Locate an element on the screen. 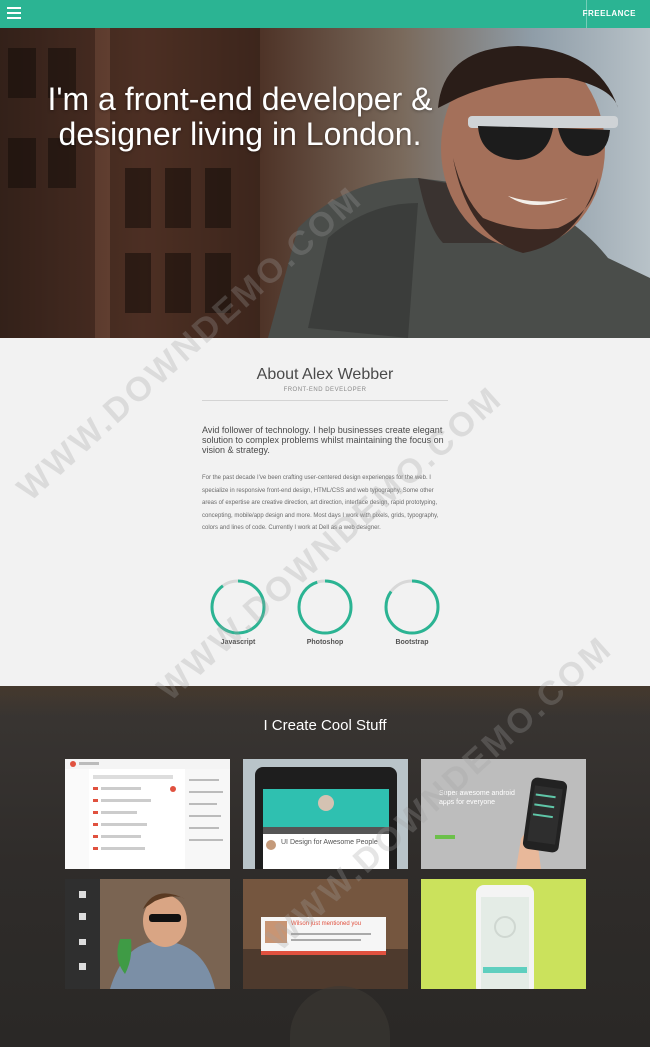 This screenshot has width=650, height=1047. skill-label: Javascript is located at coordinates (238, 642).